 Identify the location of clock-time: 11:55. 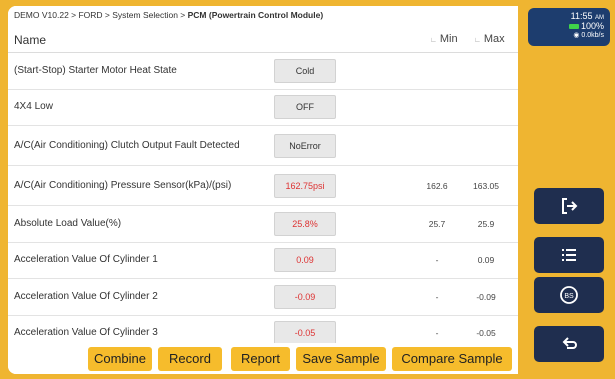
(581, 16).